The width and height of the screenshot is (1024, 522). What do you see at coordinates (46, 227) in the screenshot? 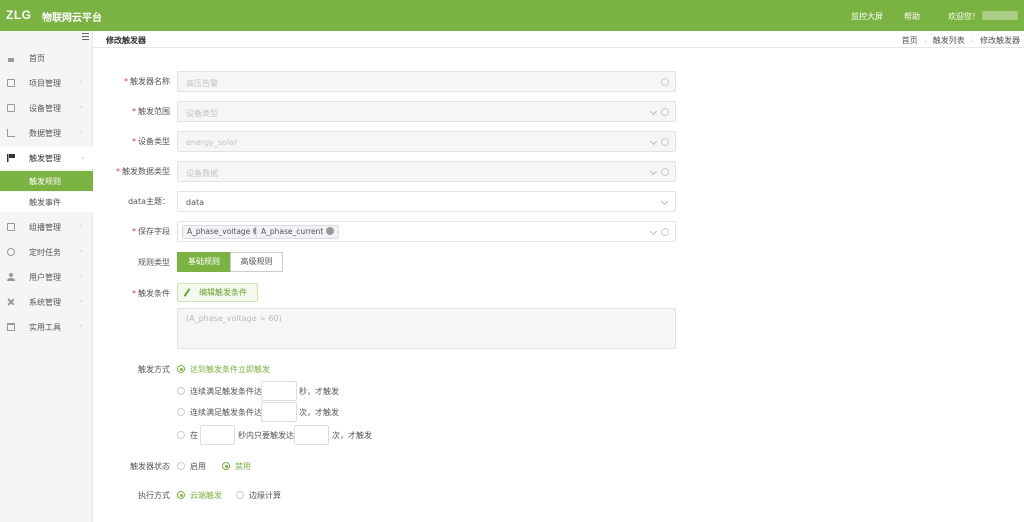
I see `sidebar-item-multicast: 组播管理 ›` at bounding box center [46, 227].